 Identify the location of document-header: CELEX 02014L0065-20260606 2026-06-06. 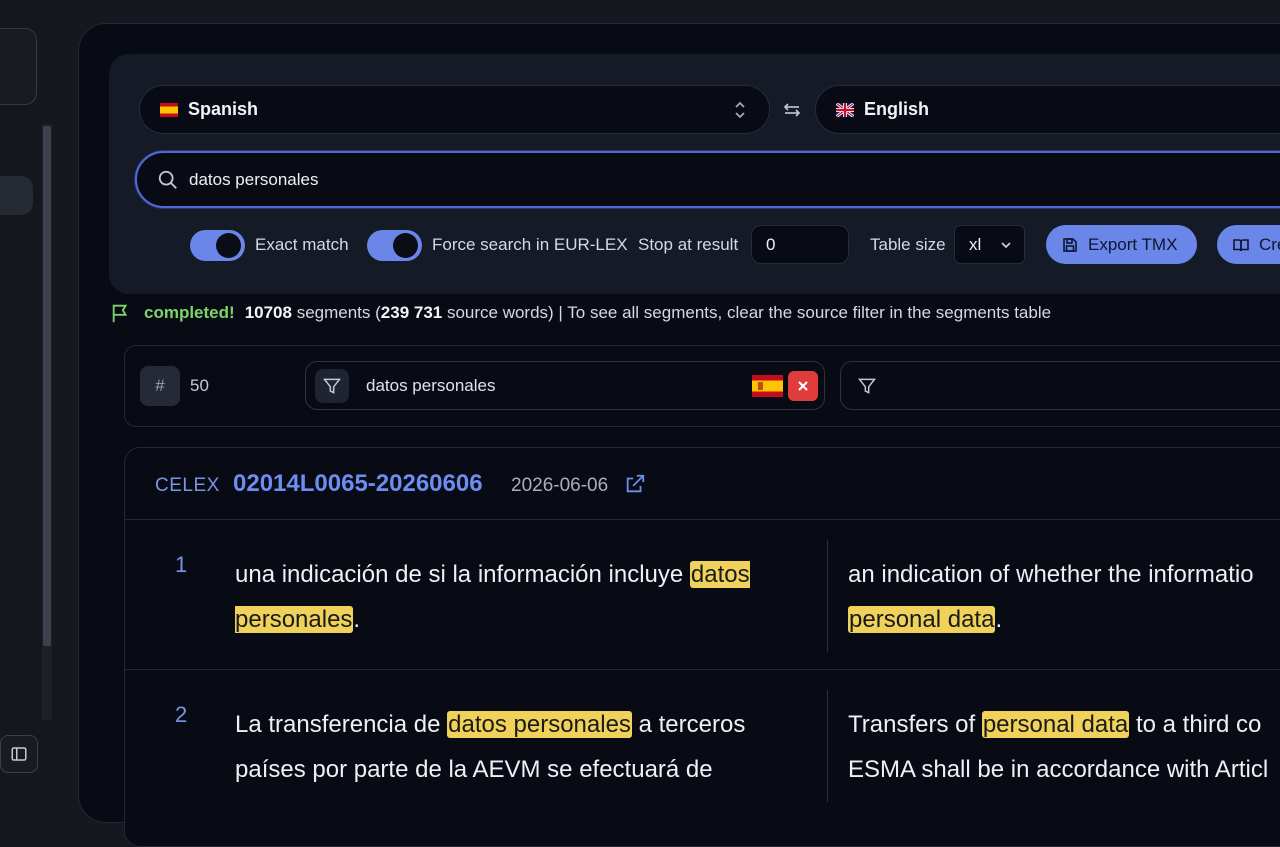
(702, 484).